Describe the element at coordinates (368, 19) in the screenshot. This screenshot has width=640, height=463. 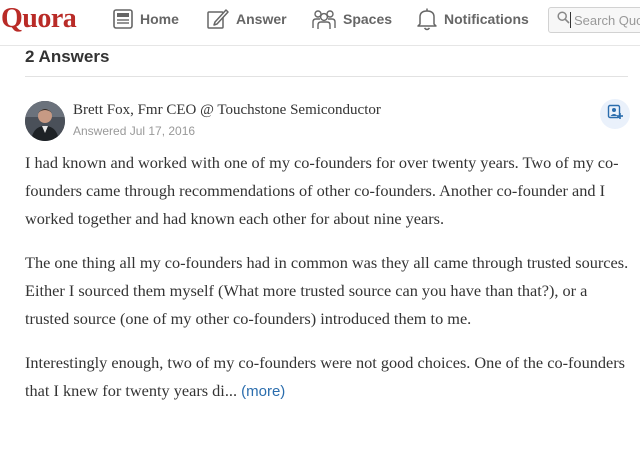
I see `nav-spaces-label: Spaces` at that location.